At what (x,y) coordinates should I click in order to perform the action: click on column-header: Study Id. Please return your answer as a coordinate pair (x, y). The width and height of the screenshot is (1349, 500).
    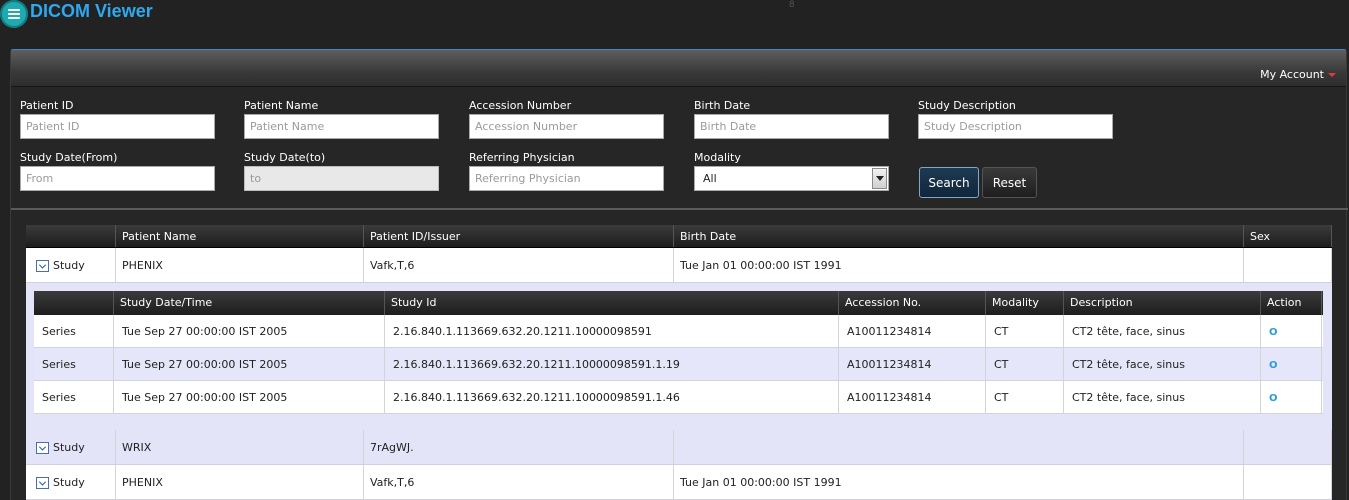
    Looking at the image, I should click on (612, 303).